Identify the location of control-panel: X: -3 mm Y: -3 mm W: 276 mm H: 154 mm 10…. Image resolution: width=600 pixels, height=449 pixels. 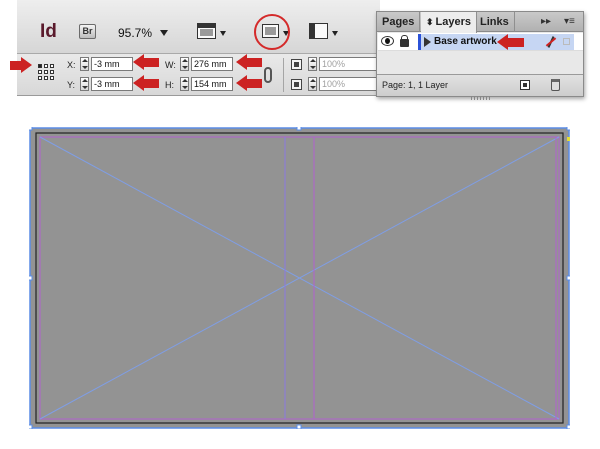
(198, 75).